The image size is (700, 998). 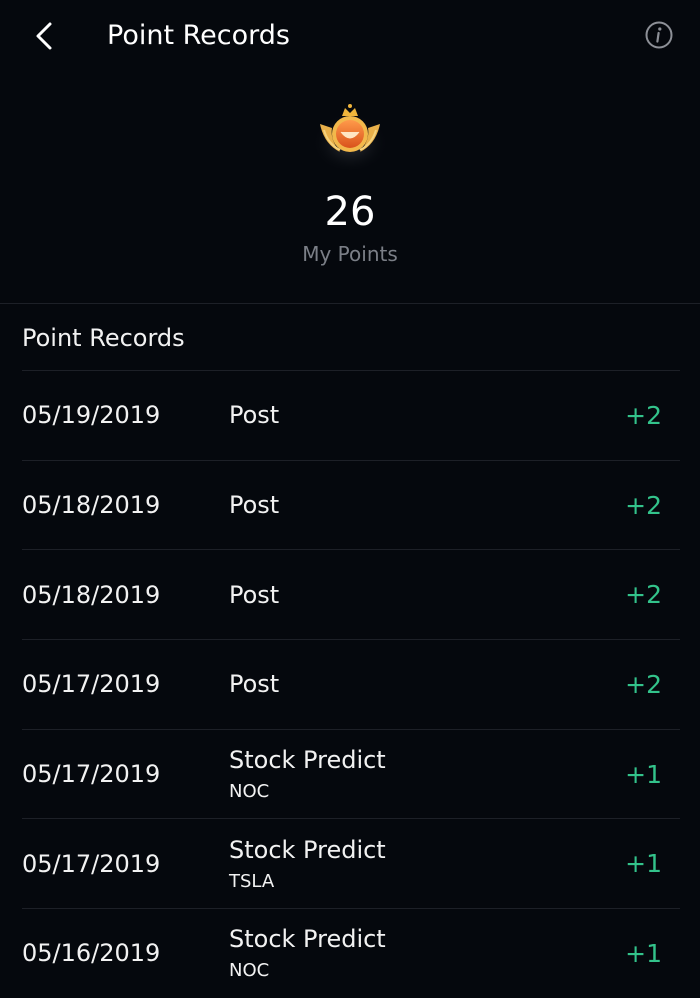 What do you see at coordinates (350, 303) in the screenshot?
I see `section-divider` at bounding box center [350, 303].